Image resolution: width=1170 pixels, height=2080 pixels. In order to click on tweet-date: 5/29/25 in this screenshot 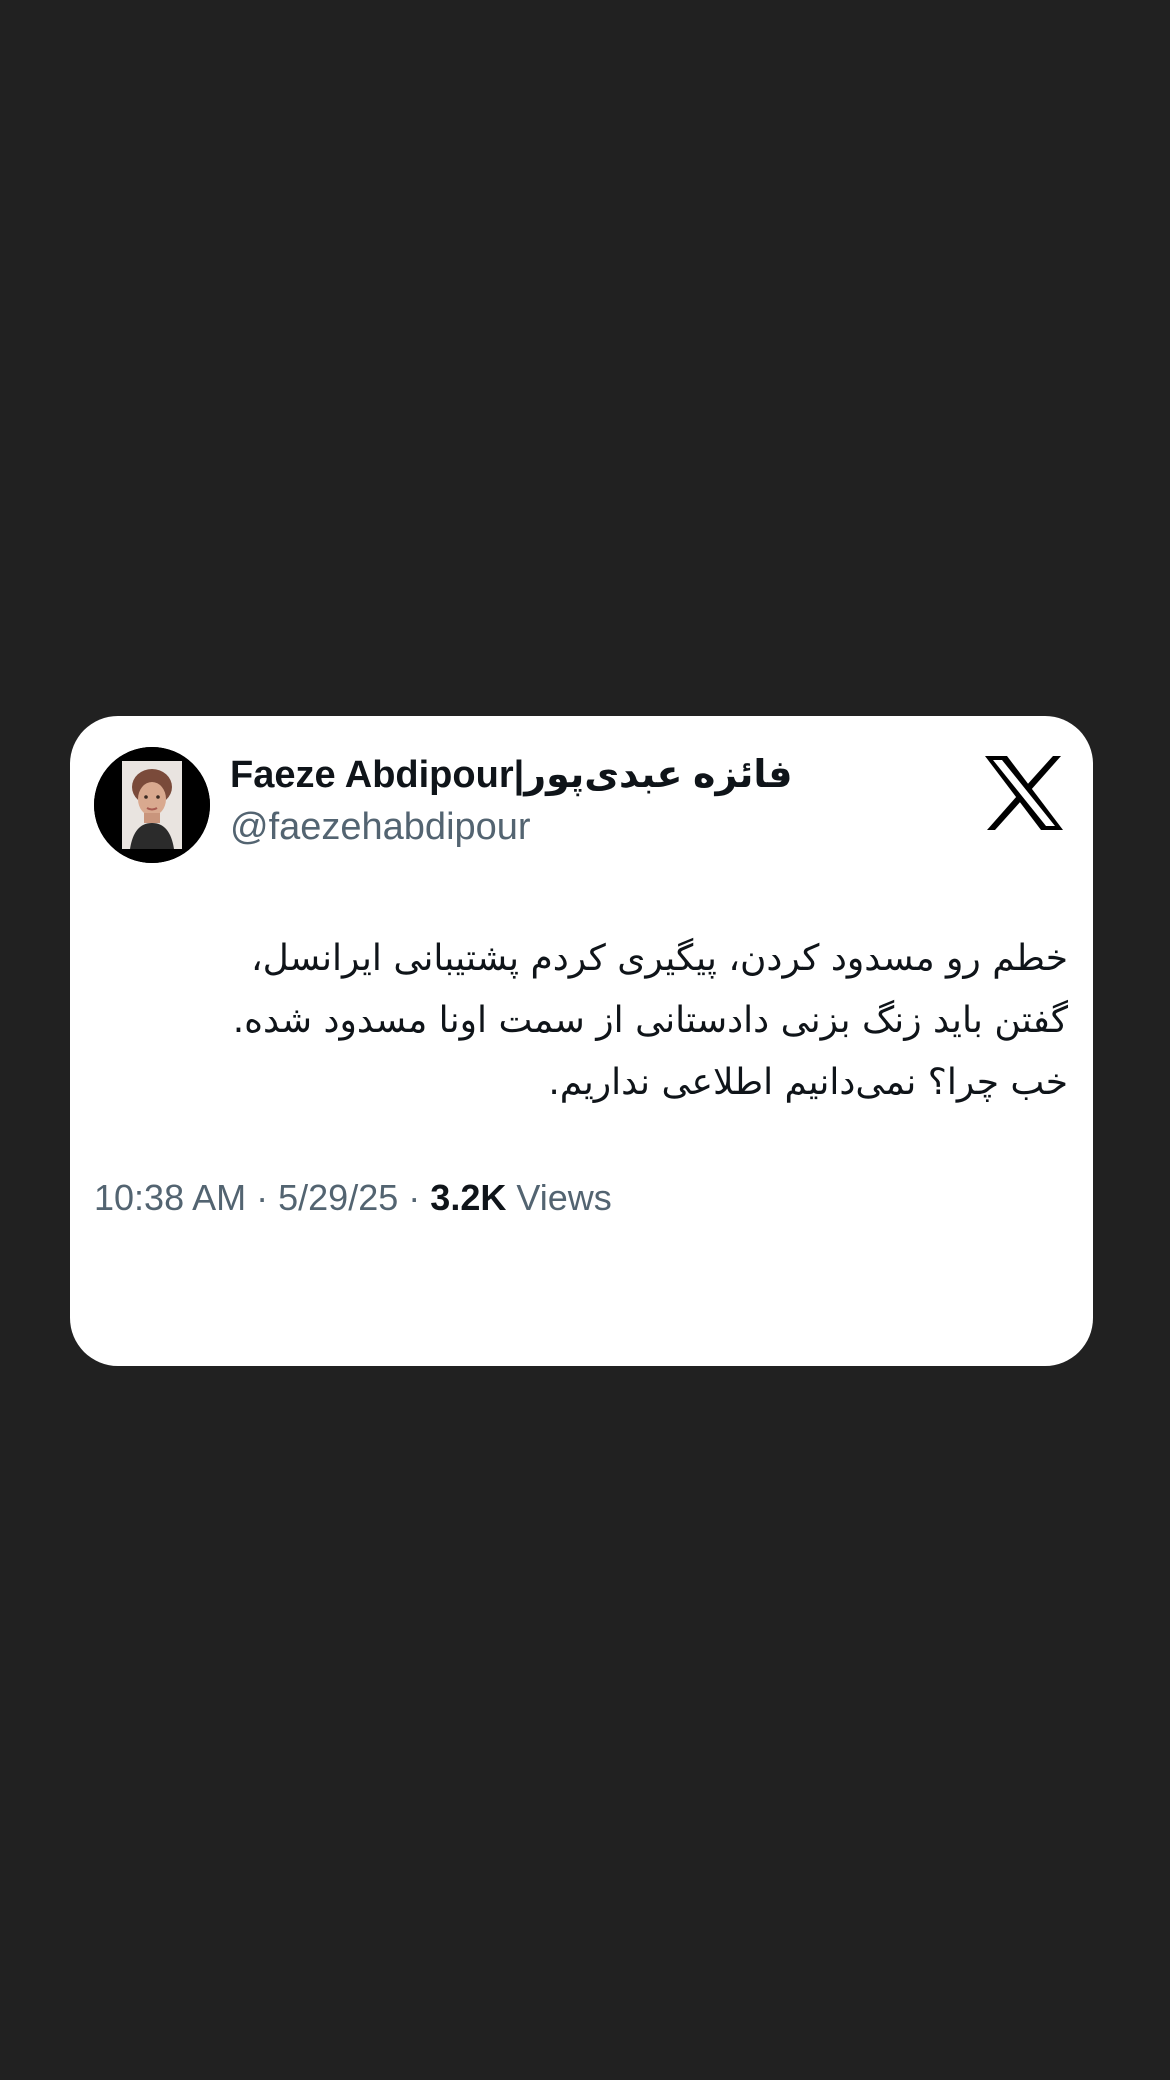, I will do `click(338, 1197)`.